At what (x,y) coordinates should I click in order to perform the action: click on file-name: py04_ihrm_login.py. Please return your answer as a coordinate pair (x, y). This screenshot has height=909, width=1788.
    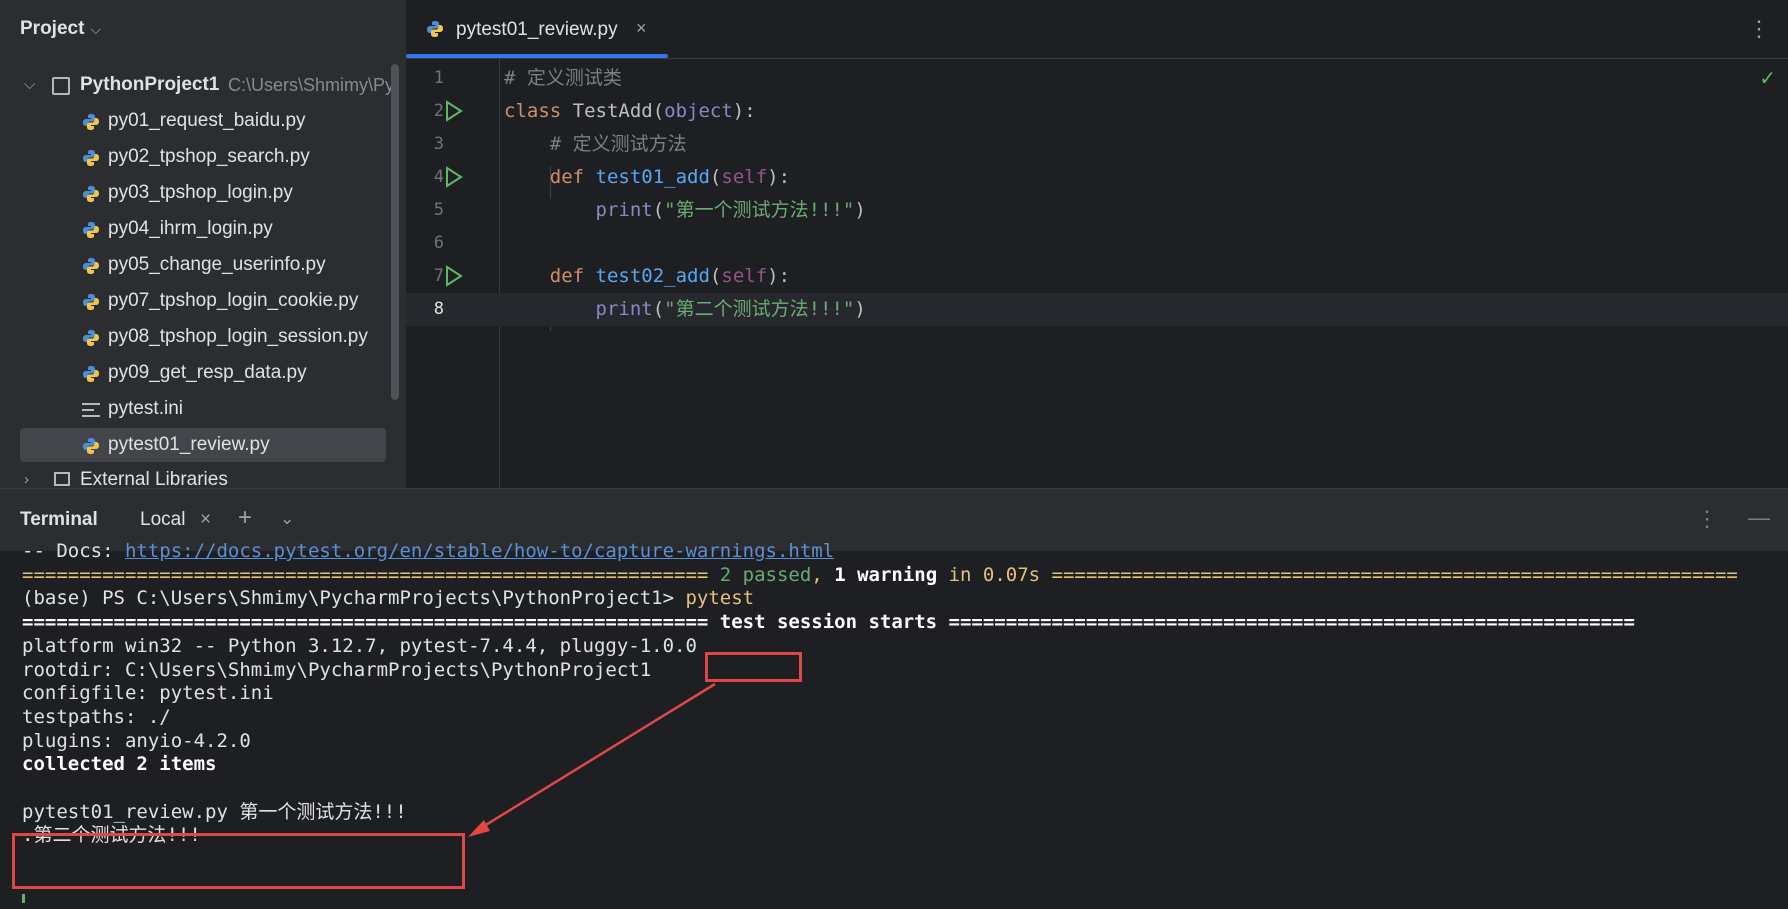
    Looking at the image, I should click on (190, 228).